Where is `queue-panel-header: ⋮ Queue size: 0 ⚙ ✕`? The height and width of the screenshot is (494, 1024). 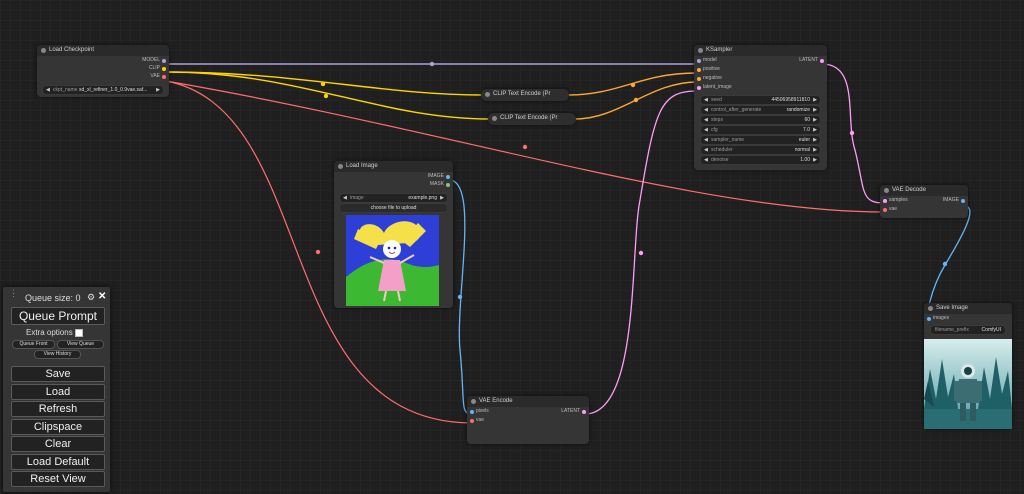
queue-panel-header: ⋮ Queue size: 0 ⚙ ✕ is located at coordinates (56, 297).